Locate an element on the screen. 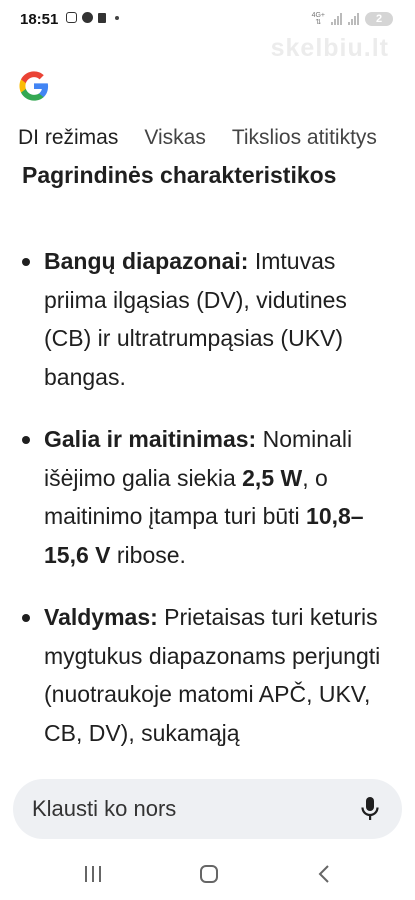 The image size is (415, 900). watermark-text: skelbiu.lt is located at coordinates (329, 48).